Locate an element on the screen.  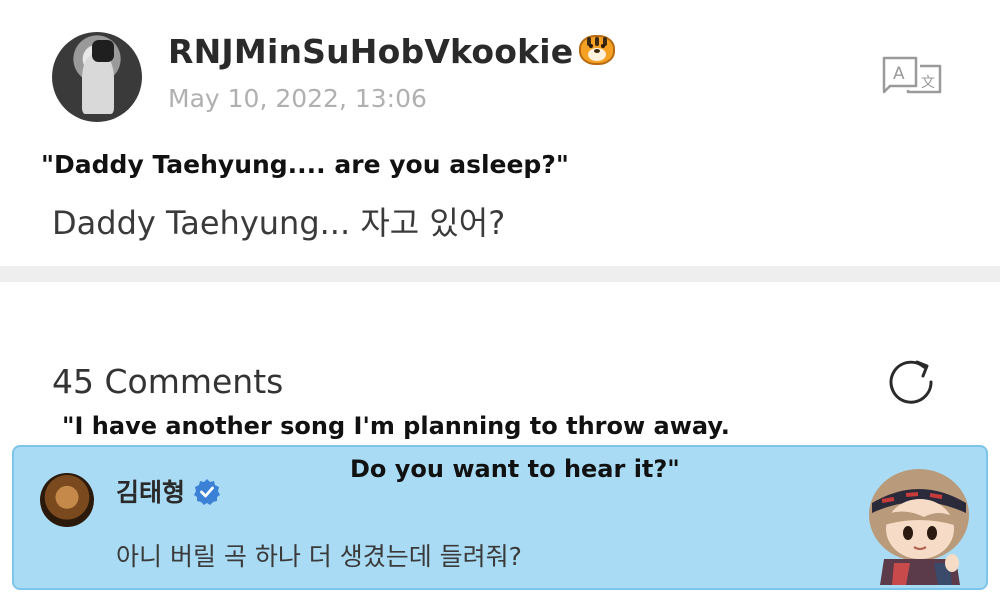
commenter-name-text: 김태형 is located at coordinates (151, 492).